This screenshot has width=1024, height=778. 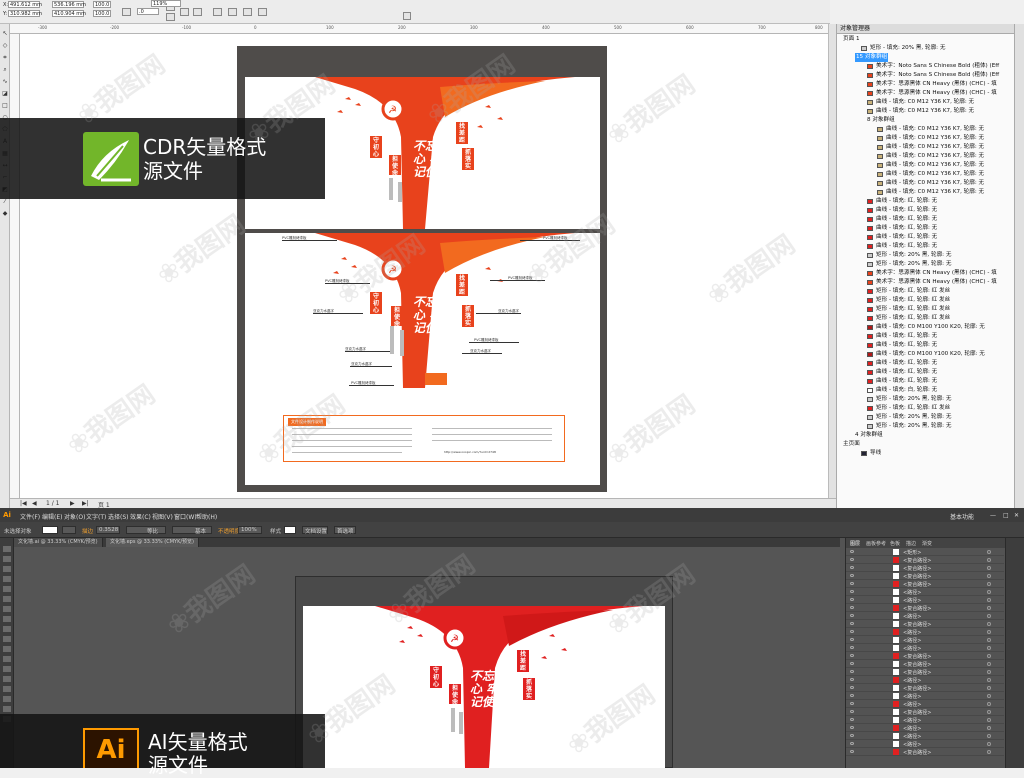 I want to click on object-tree-item: 矩形 - 填充: 红, 轮廓: 红 发丝, so click(x=926, y=291).